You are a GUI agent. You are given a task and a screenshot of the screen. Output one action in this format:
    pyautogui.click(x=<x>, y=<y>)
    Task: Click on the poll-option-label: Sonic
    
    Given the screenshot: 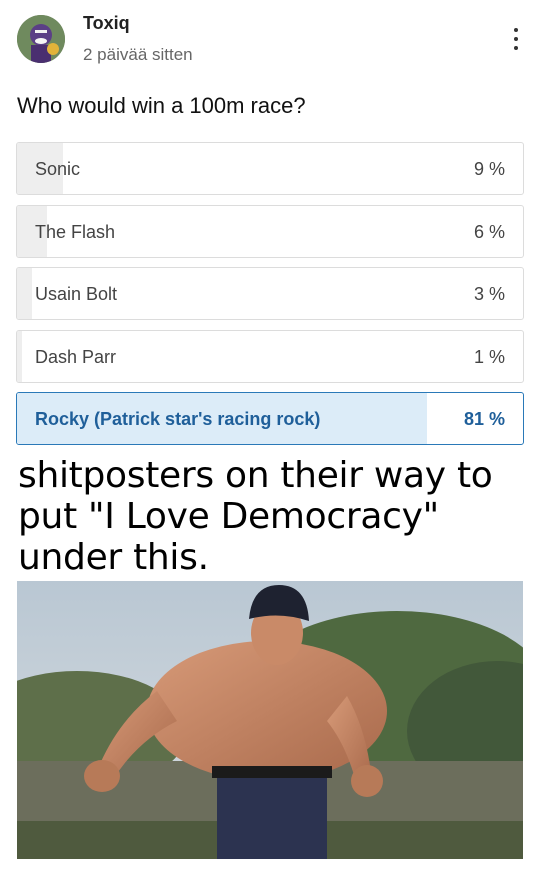 What is the action you would take?
    pyautogui.click(x=58, y=169)
    